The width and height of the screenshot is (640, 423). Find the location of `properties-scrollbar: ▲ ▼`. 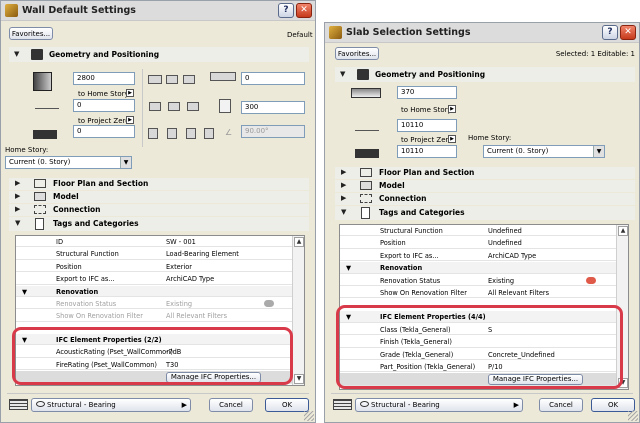

properties-scrollbar: ▲ ▼ is located at coordinates (298, 310).